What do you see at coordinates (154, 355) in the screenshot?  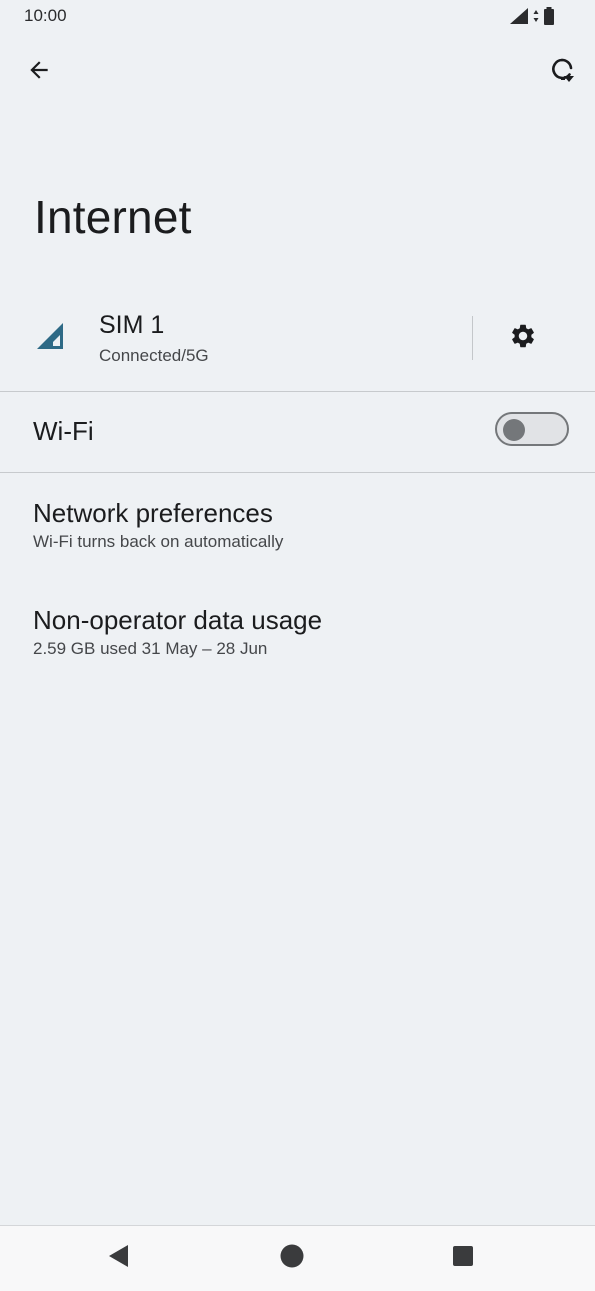 I see `sim-status: Connected/5G` at bounding box center [154, 355].